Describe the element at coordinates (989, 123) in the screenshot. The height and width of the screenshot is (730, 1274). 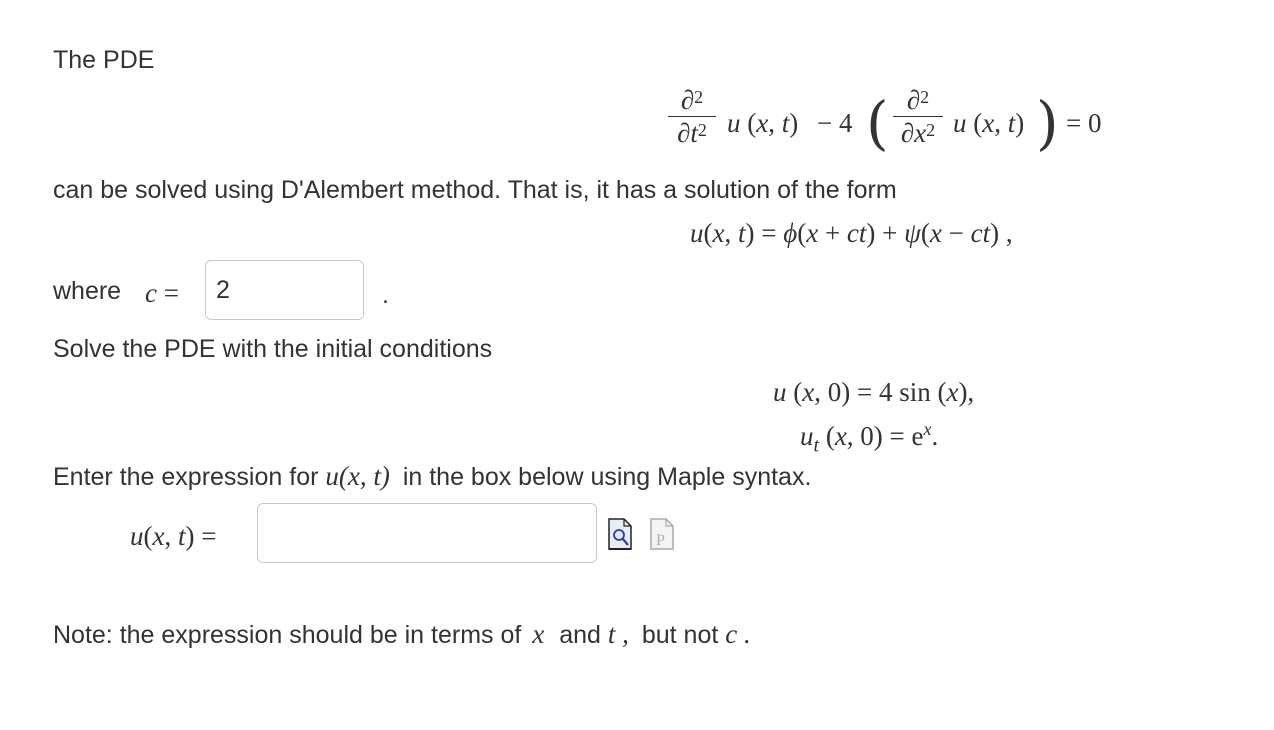
I see `pde-u-term-2: u (x, t)` at that location.